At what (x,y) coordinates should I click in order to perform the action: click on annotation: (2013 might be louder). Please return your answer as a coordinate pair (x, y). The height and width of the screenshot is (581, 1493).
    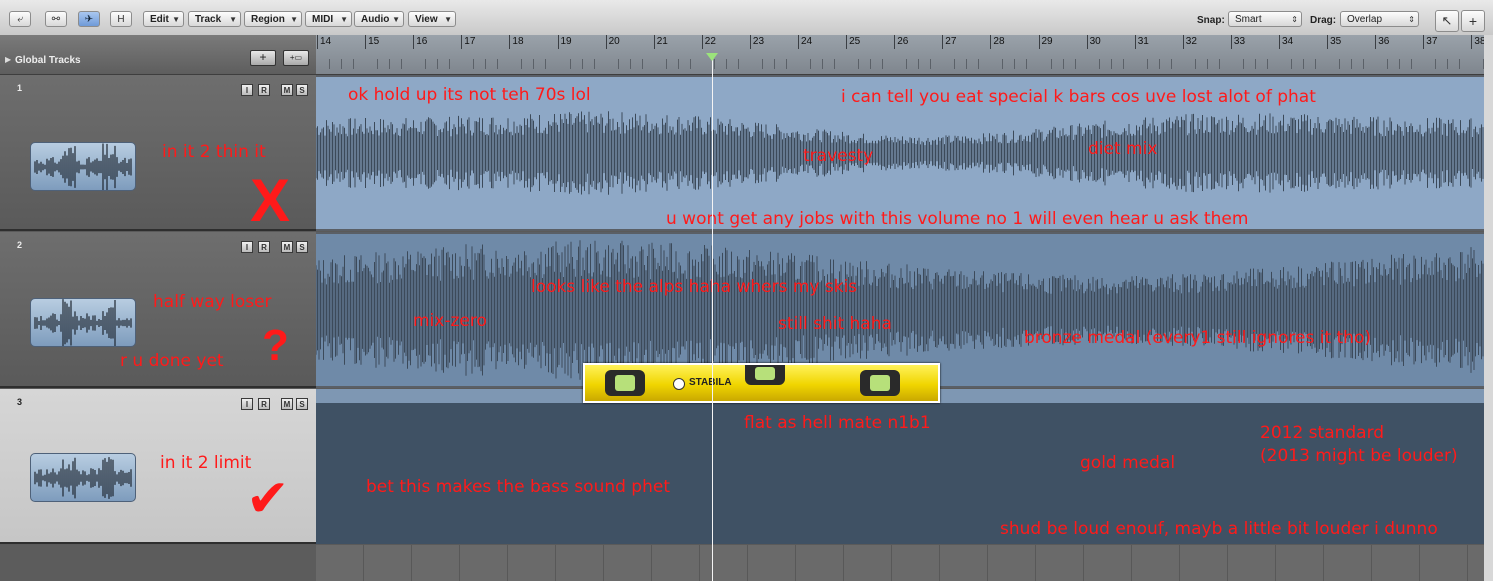
    Looking at the image, I should click on (1359, 456).